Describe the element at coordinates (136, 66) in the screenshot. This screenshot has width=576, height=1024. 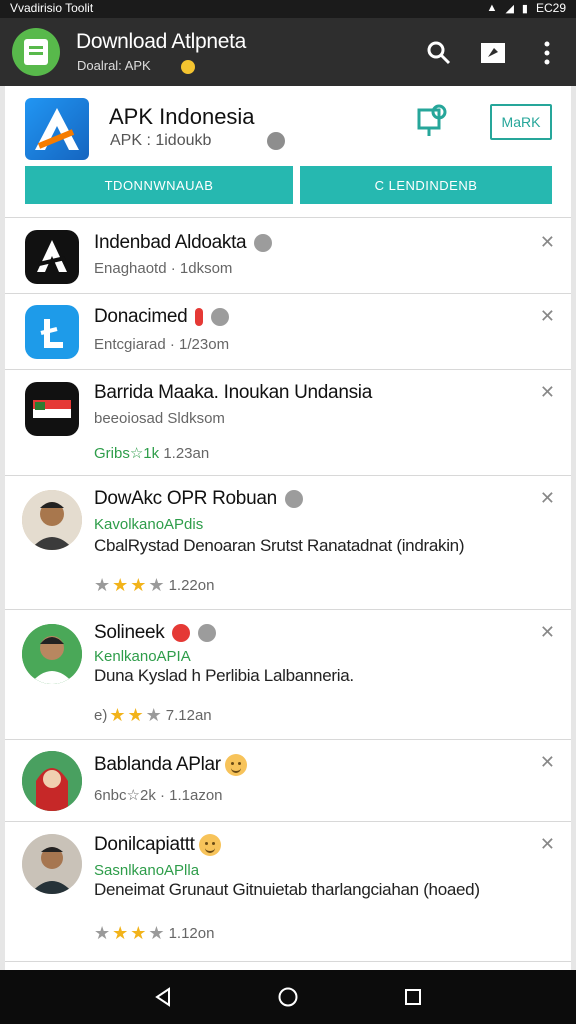
I see `app-subtitle: Doalral: APK` at that location.